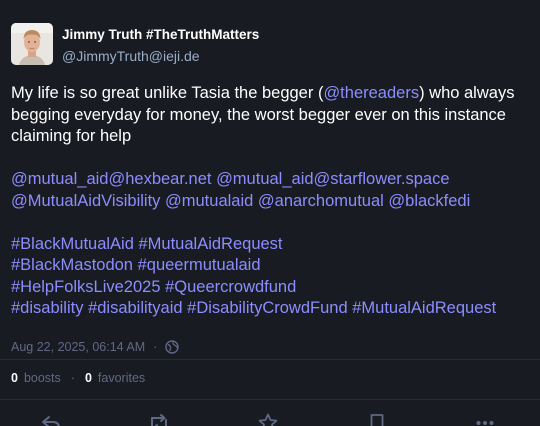  I want to click on favorites-count-link: 0 favorites, so click(115, 378).